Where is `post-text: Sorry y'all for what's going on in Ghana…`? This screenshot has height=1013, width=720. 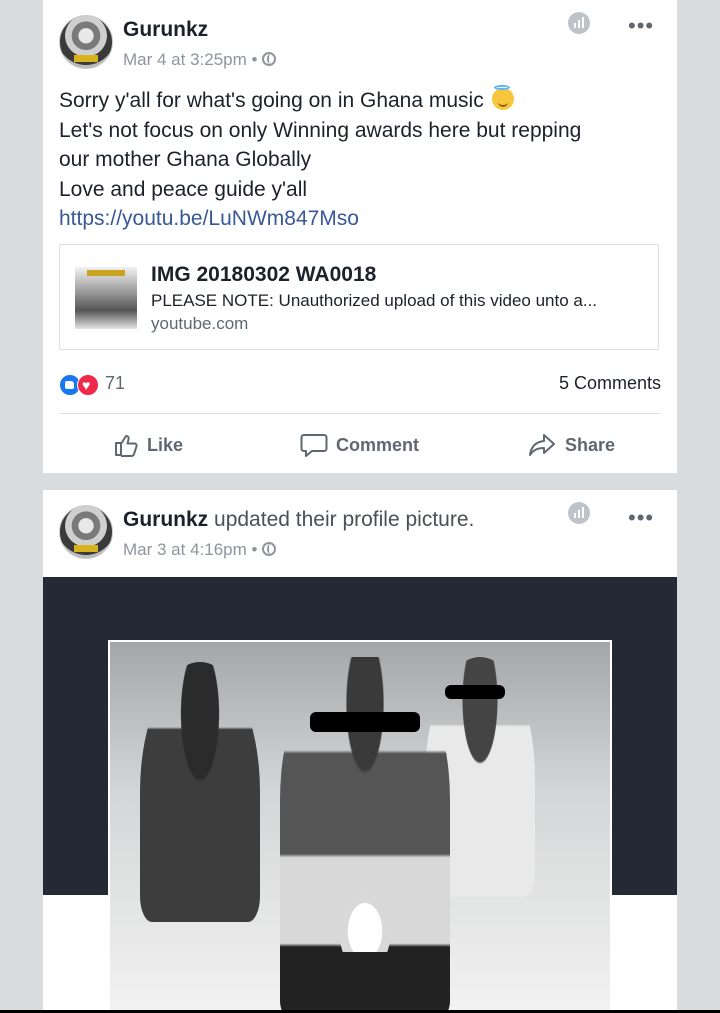
post-text: Sorry y'all for what's going on in Ghana… is located at coordinates (359, 159).